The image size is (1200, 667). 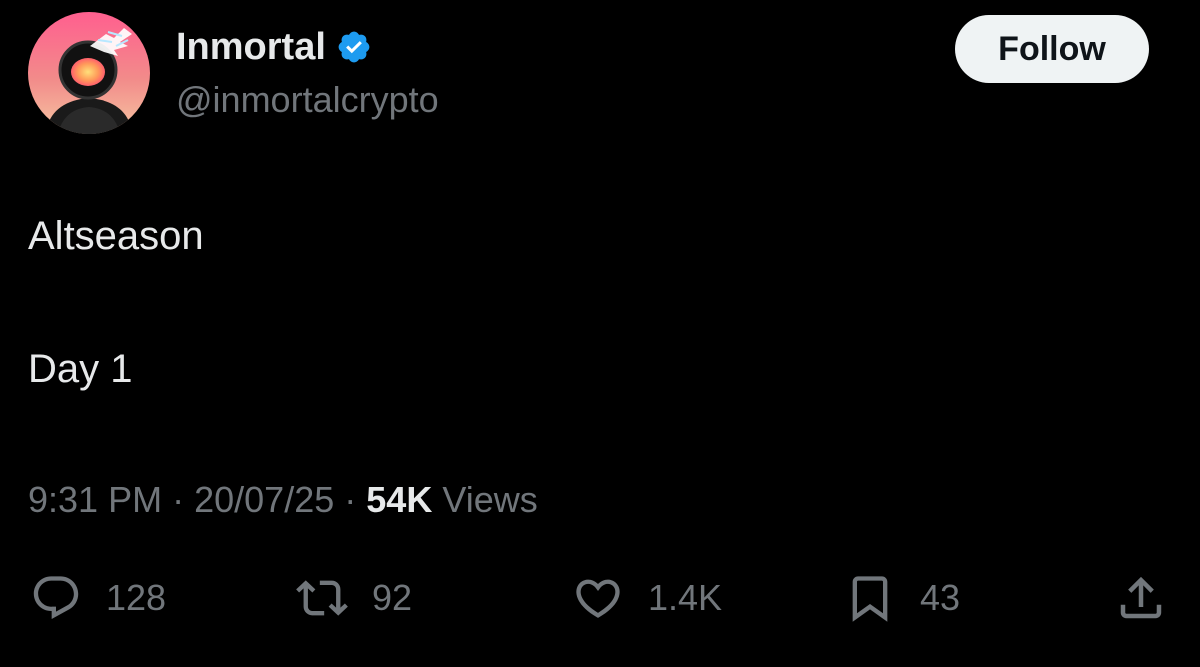 What do you see at coordinates (136, 597) in the screenshot?
I see `reply-count: 128` at bounding box center [136, 597].